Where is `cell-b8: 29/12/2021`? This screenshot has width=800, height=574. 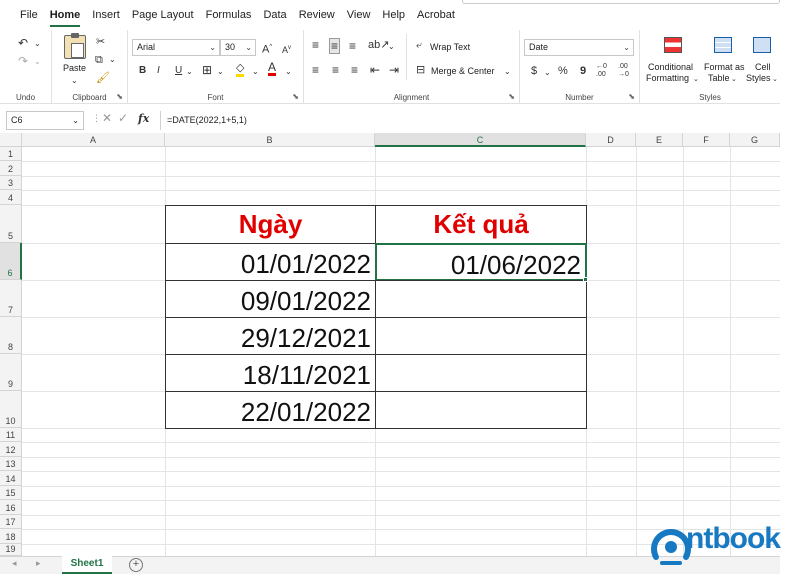 cell-b8: 29/12/2021 is located at coordinates (270, 336).